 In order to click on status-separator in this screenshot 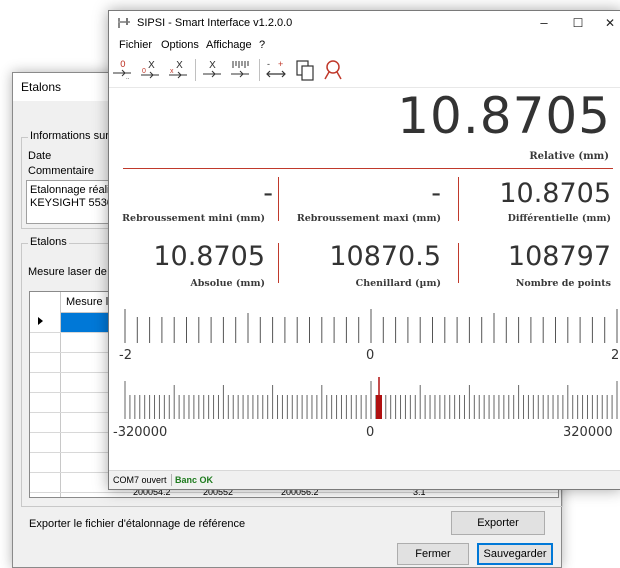, I will do `click(171, 480)`.